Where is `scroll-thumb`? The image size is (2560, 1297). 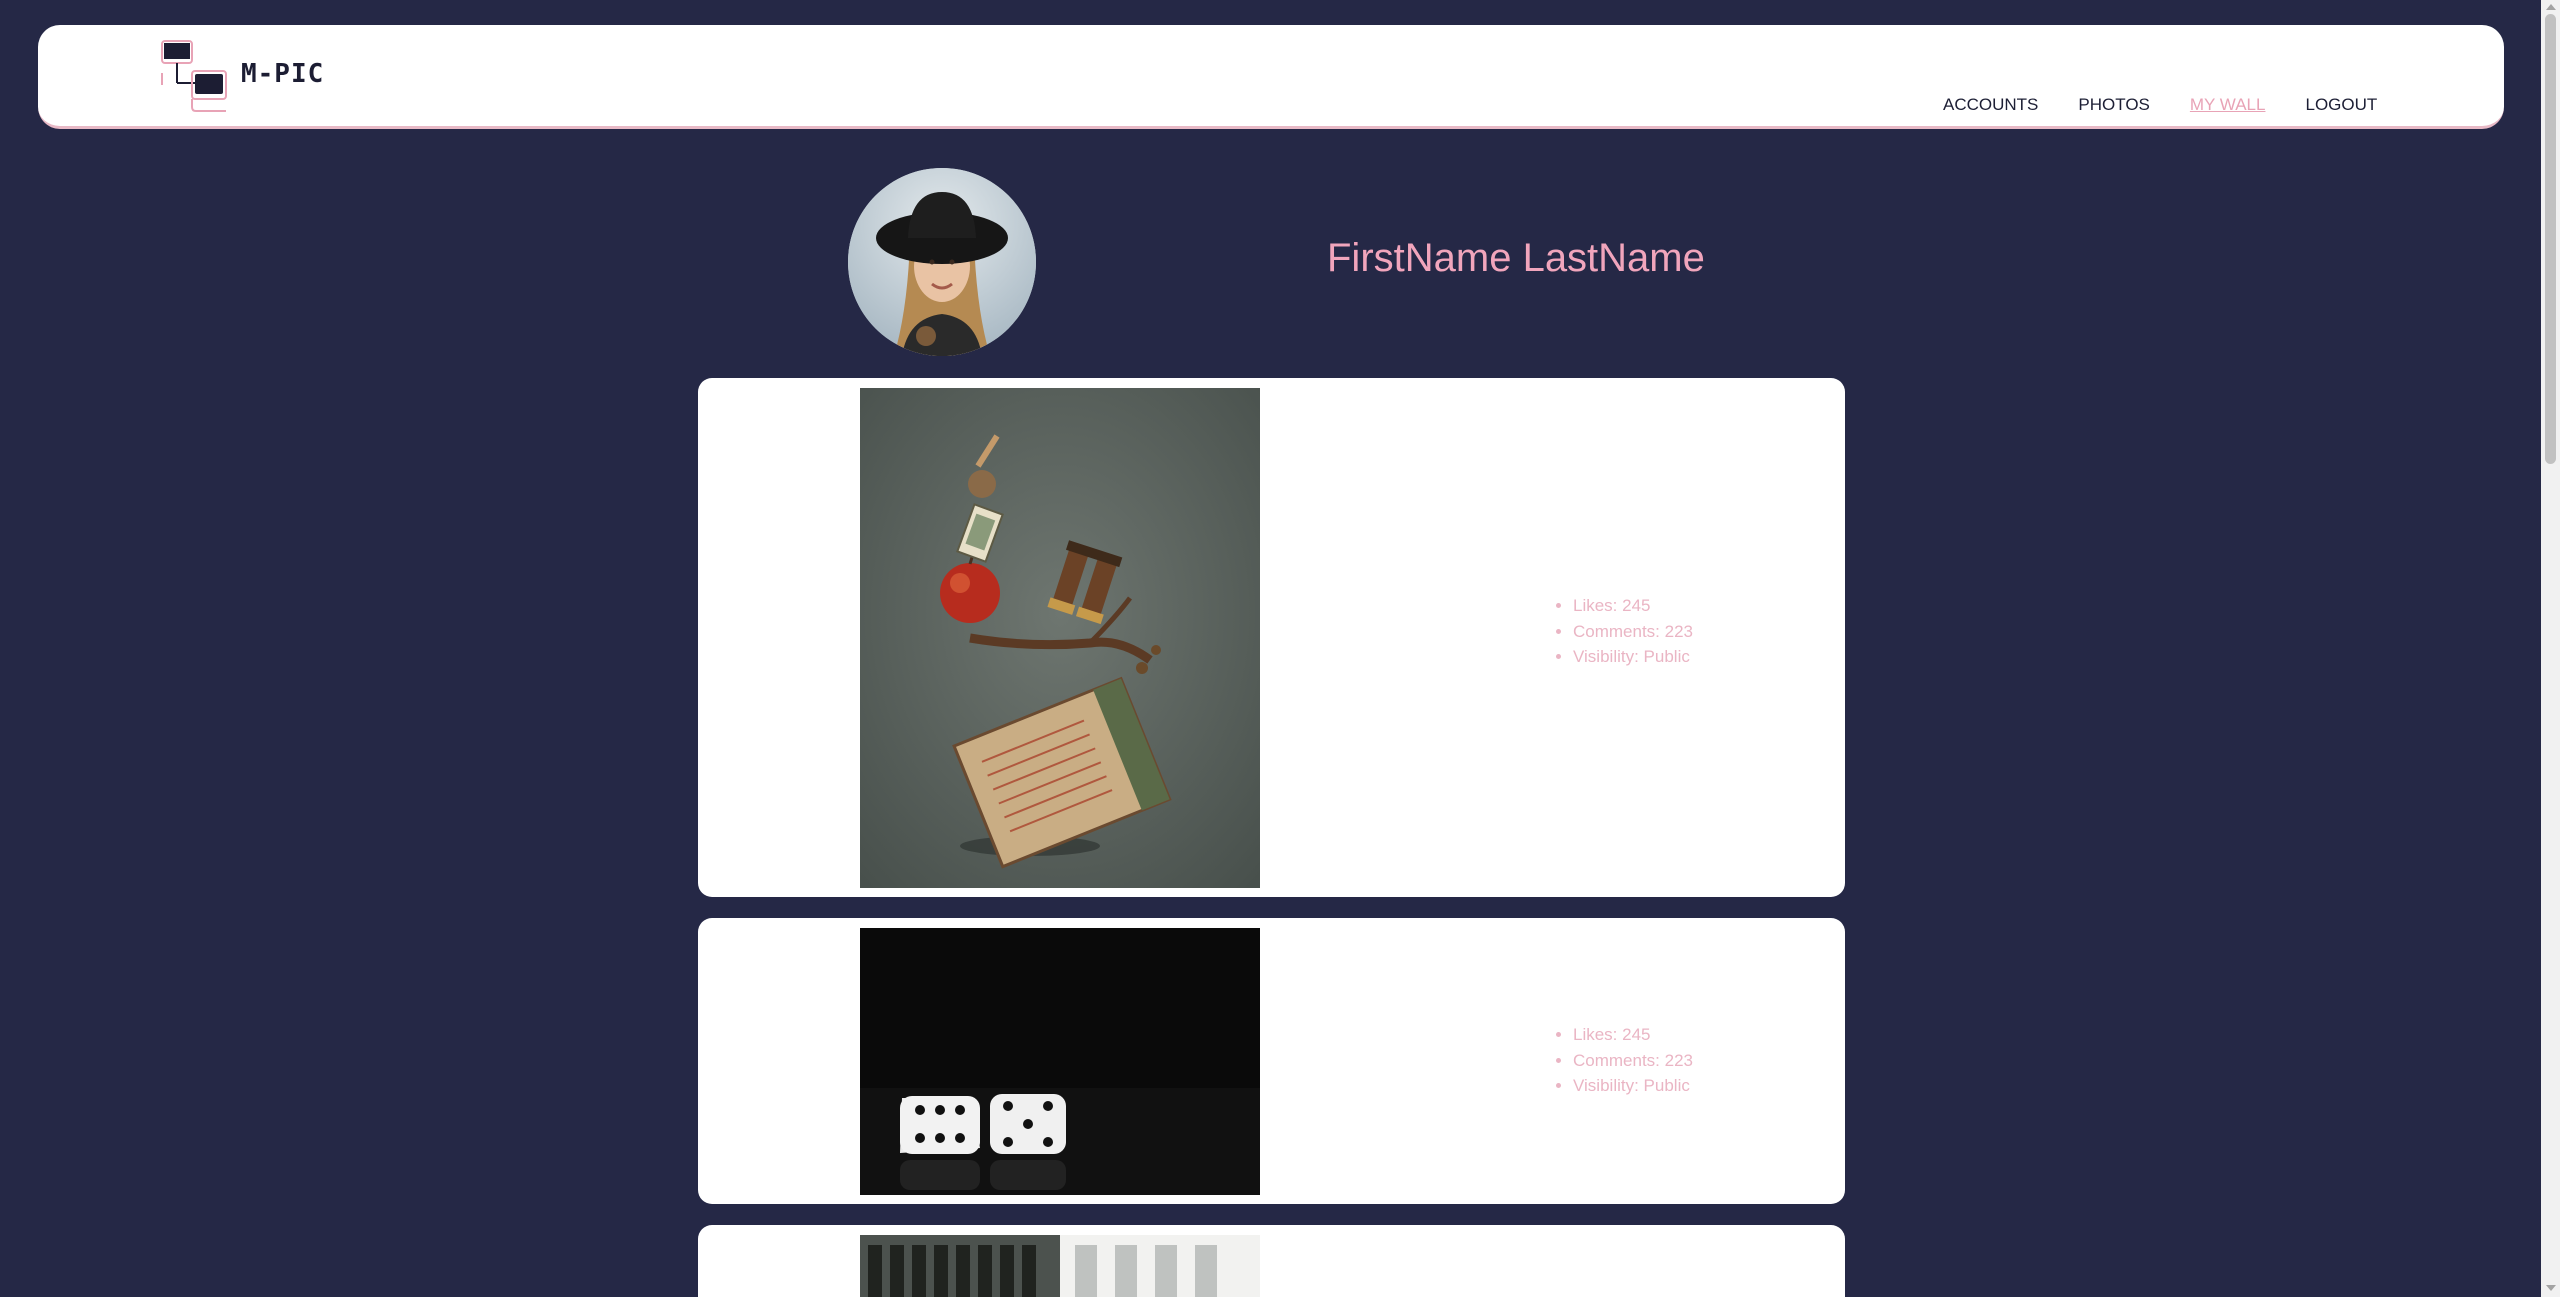 scroll-thumb is located at coordinates (2550, 239).